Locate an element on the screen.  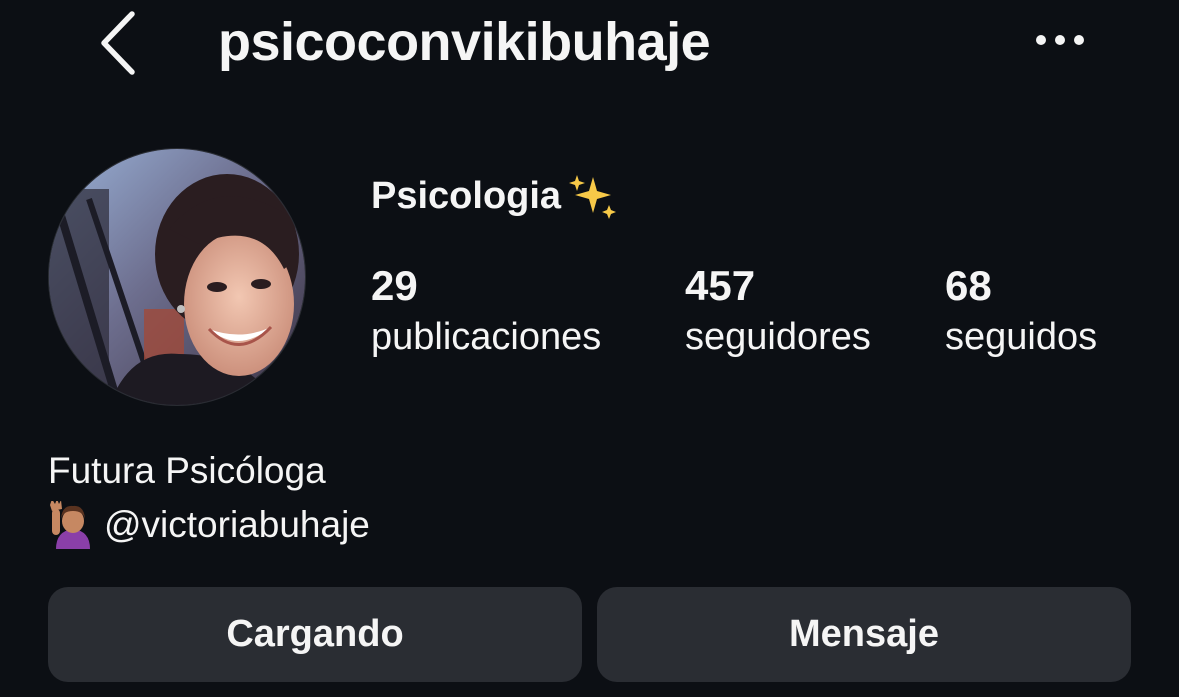
chevron-left-icon is located at coordinates (118, 43).